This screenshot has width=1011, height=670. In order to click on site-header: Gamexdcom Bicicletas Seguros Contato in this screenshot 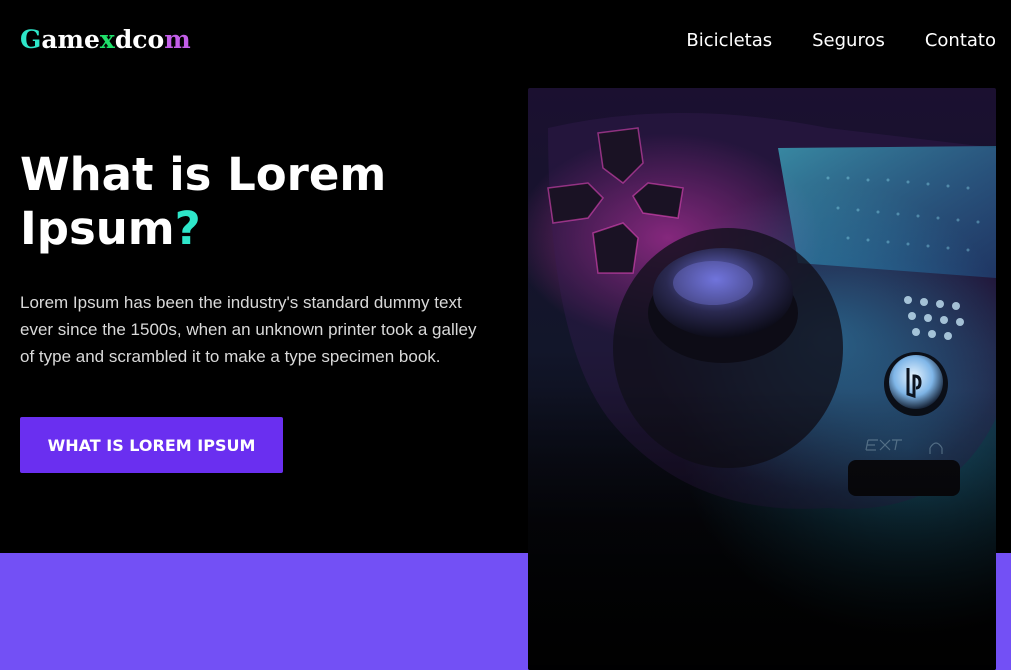, I will do `click(505, 40)`.